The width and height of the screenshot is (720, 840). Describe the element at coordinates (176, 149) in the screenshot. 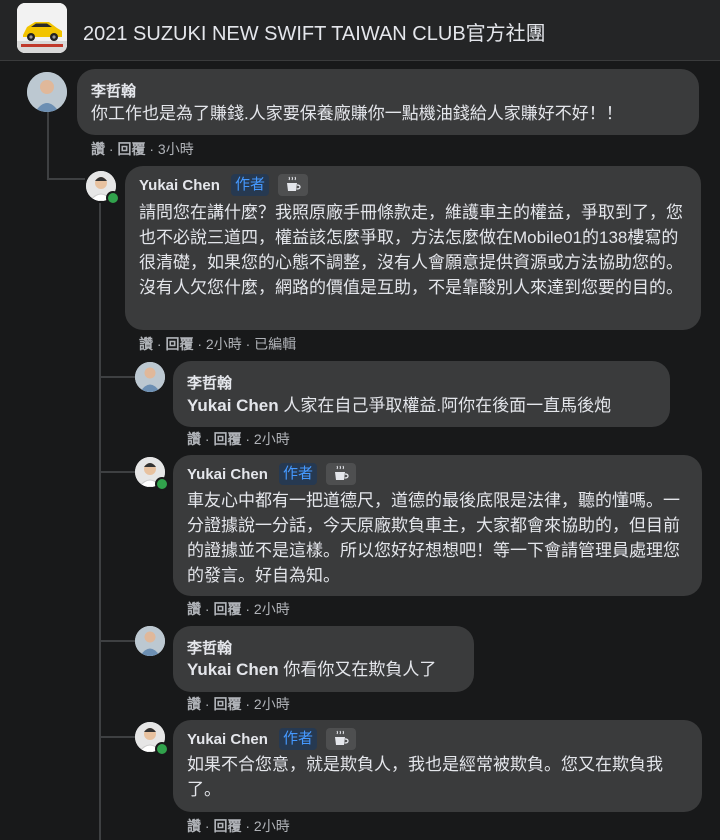

I see `comment-time: 3小時` at that location.